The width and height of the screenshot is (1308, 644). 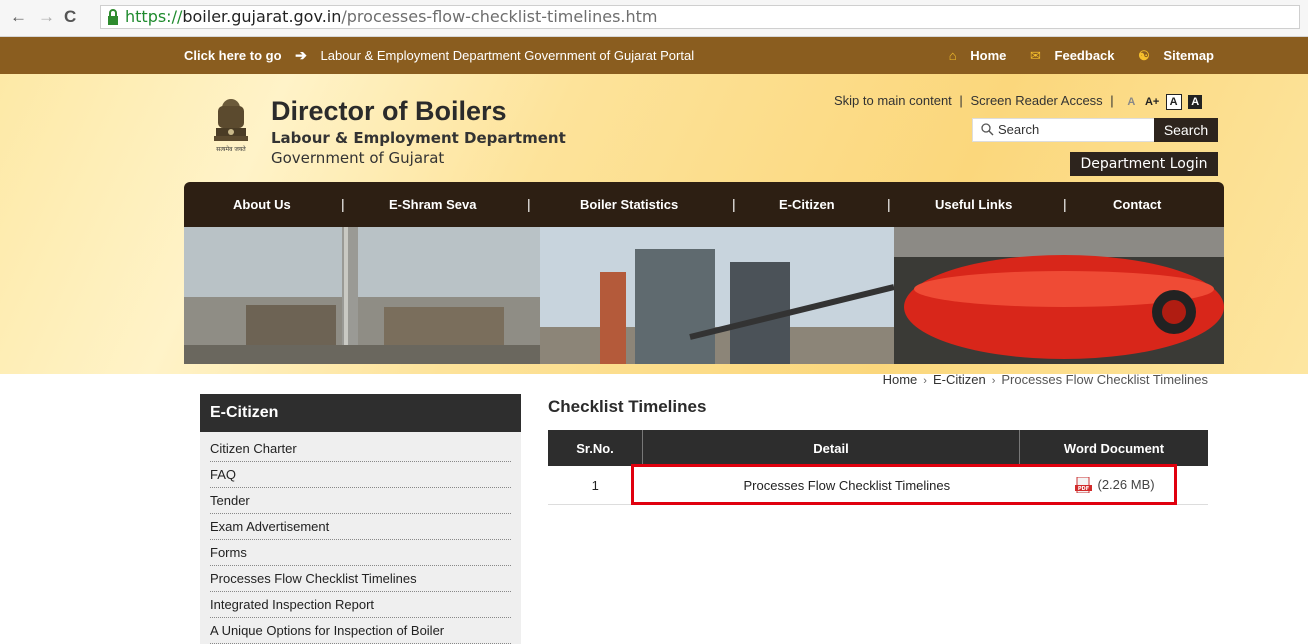 What do you see at coordinates (1063, 130) in the screenshot?
I see `search-input: Search` at bounding box center [1063, 130].